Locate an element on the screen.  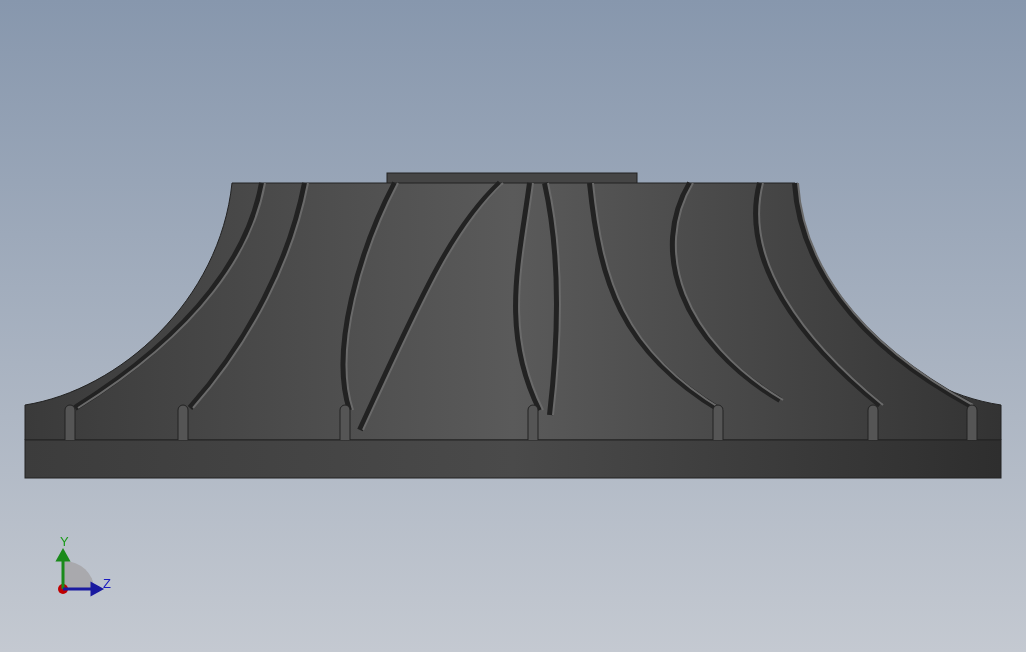
z-axis-label: Z is located at coordinates (107, 583).